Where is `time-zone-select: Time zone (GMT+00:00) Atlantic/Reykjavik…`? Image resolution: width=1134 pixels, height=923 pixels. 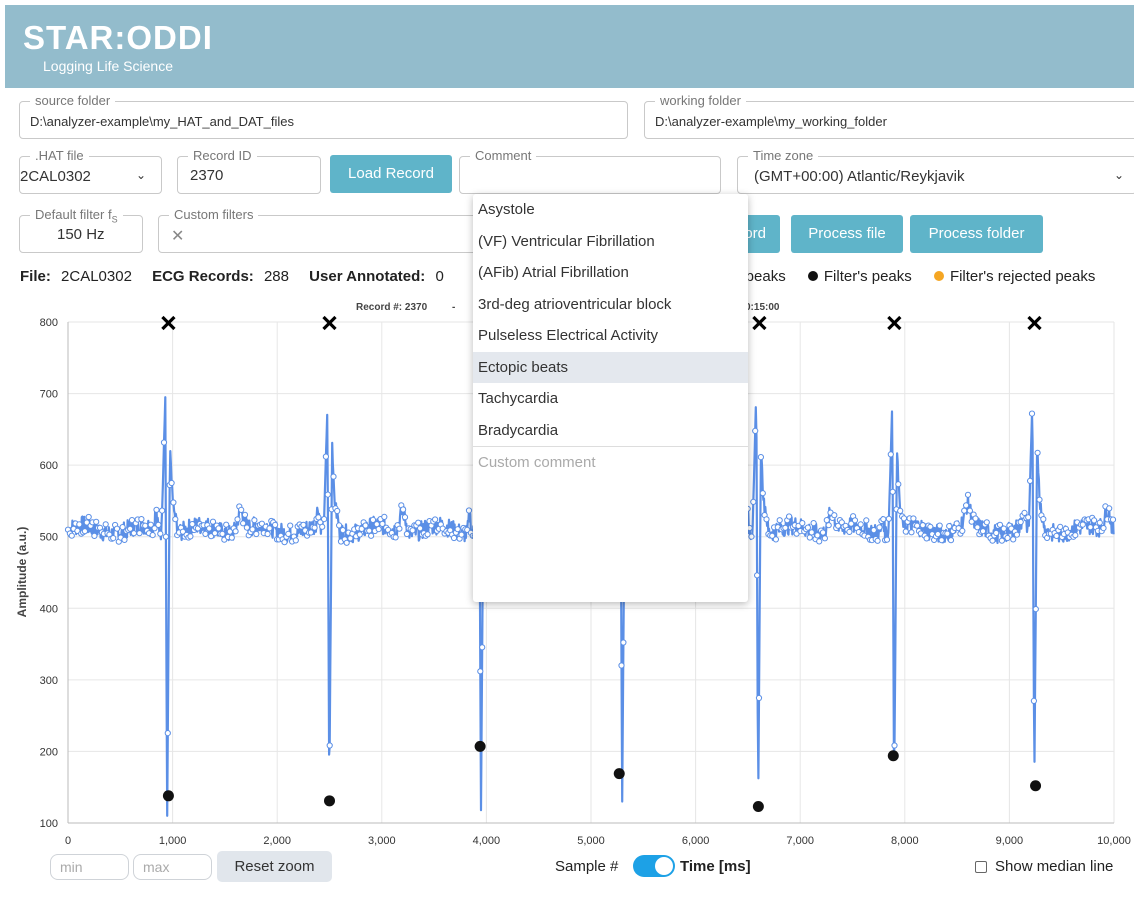 time-zone-select: Time zone (GMT+00:00) Atlantic/Reykjavik… is located at coordinates (935, 171).